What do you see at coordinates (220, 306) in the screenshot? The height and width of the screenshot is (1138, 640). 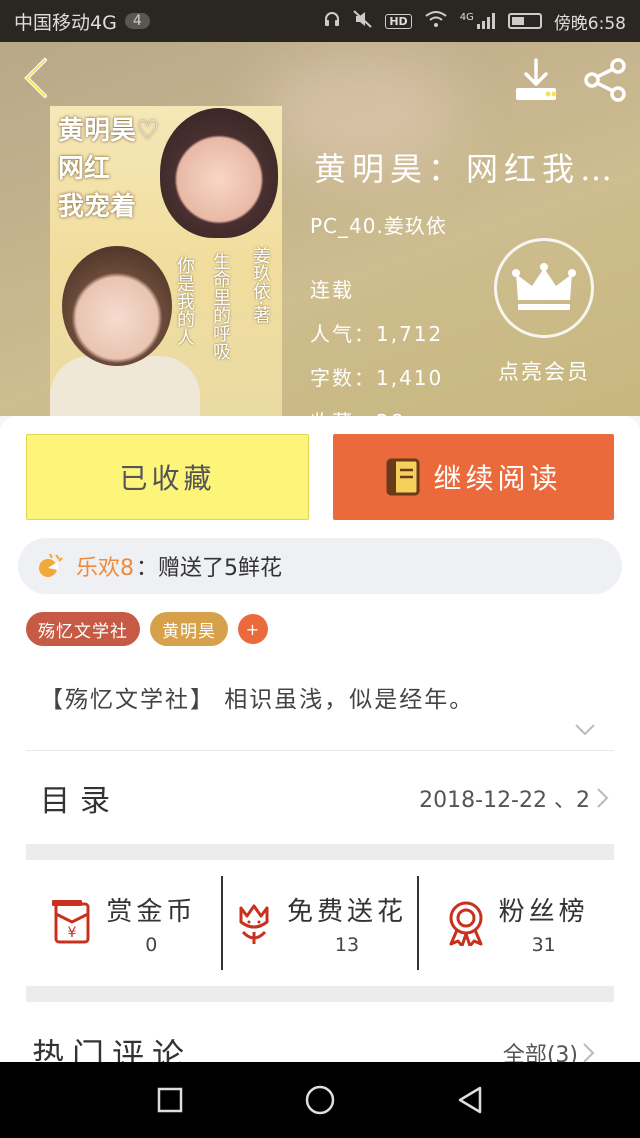 I see `cover-vertical-text-2: 生命里的呼吸` at bounding box center [220, 306].